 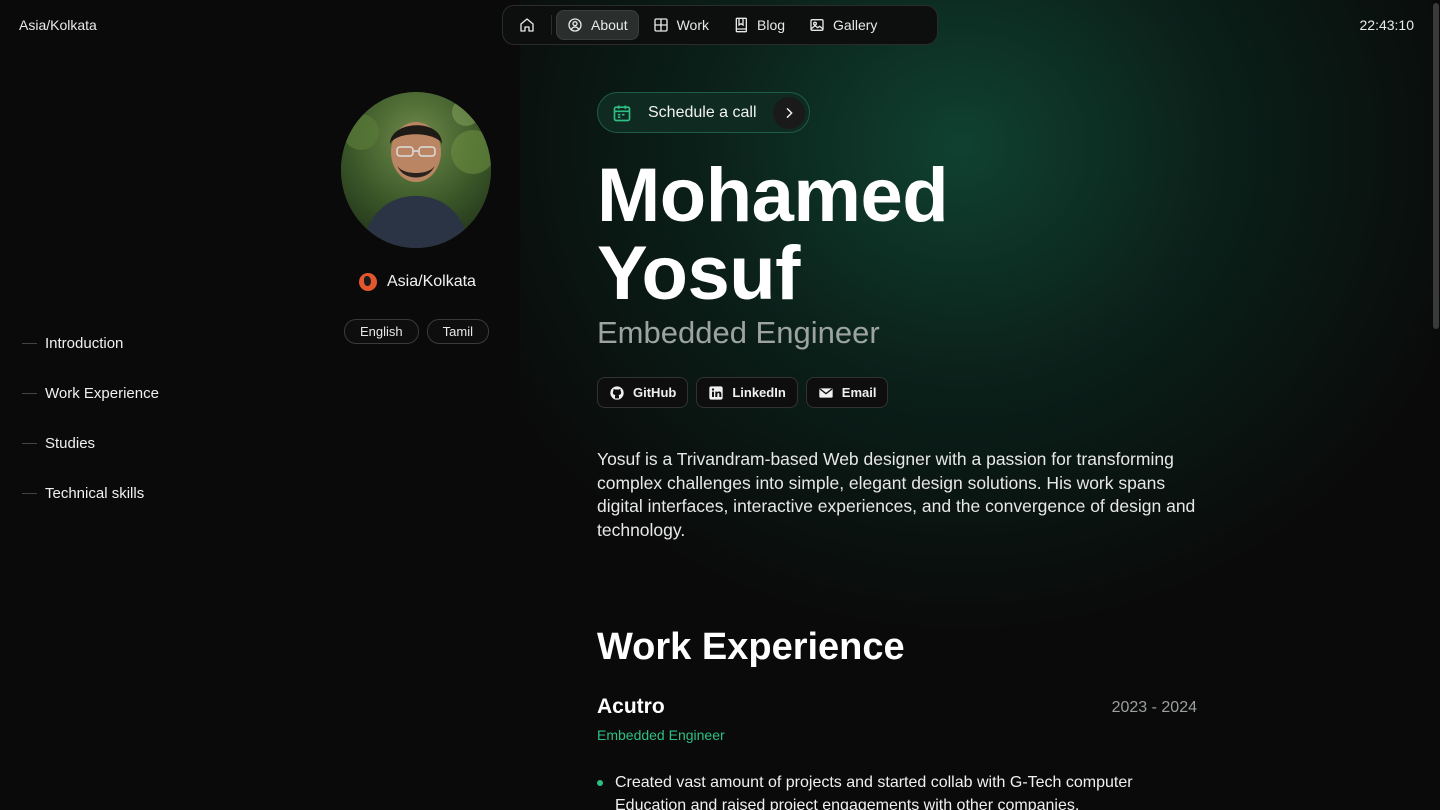 I want to click on linkedin-button: LinkedIn, so click(x=747, y=392).